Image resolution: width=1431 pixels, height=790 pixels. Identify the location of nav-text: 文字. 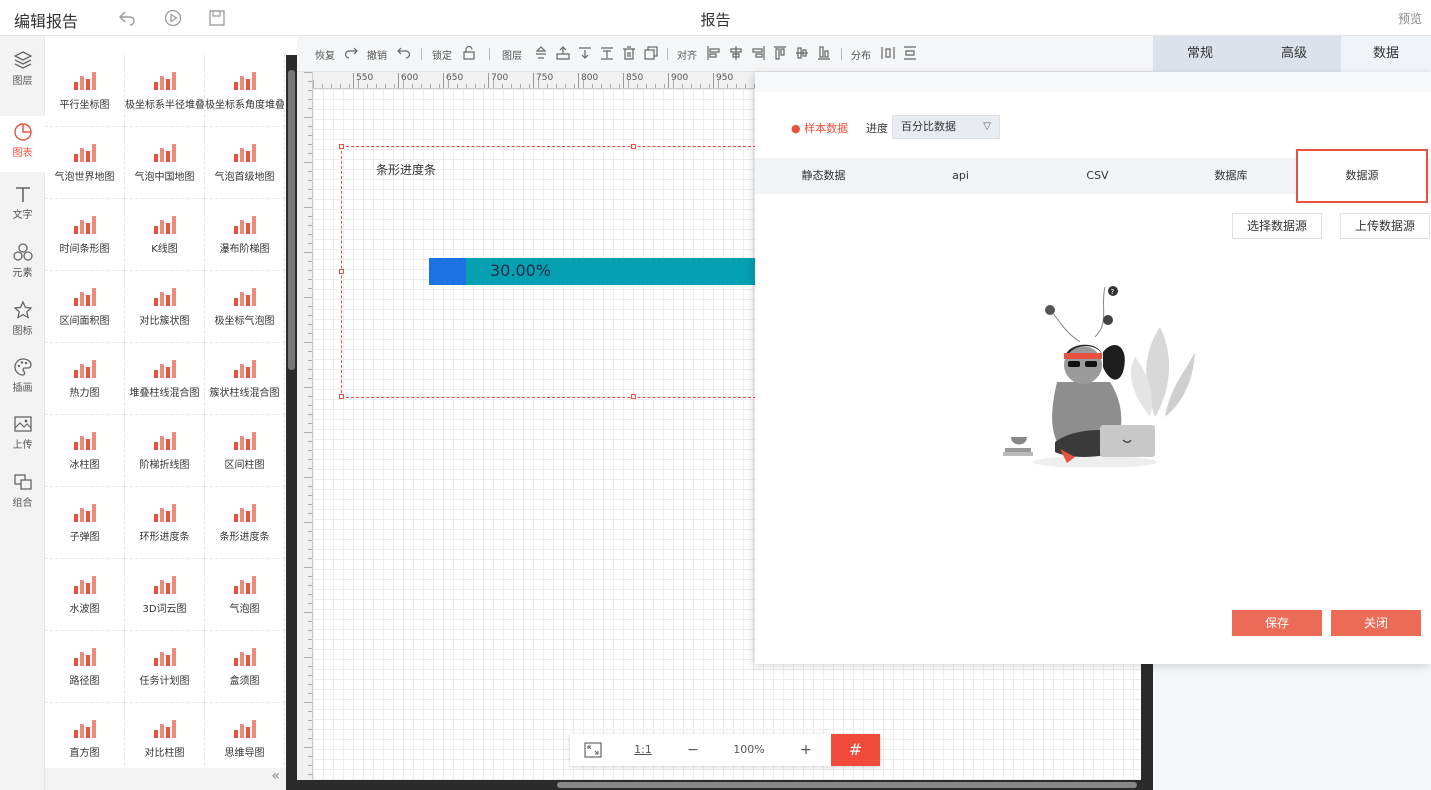
(22, 203).